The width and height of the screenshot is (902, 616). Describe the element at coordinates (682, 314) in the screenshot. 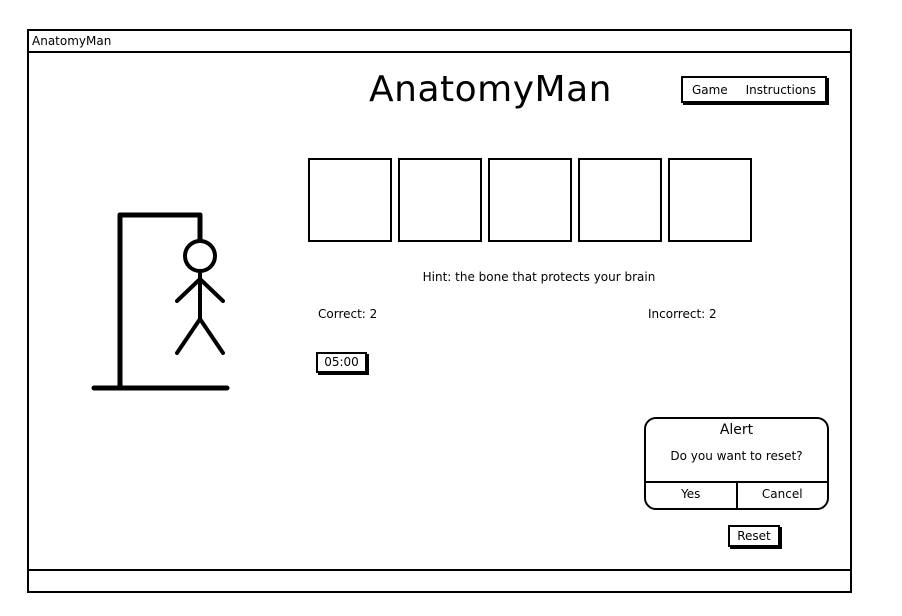

I see `incorrect-count: Incorrect: 2` at that location.